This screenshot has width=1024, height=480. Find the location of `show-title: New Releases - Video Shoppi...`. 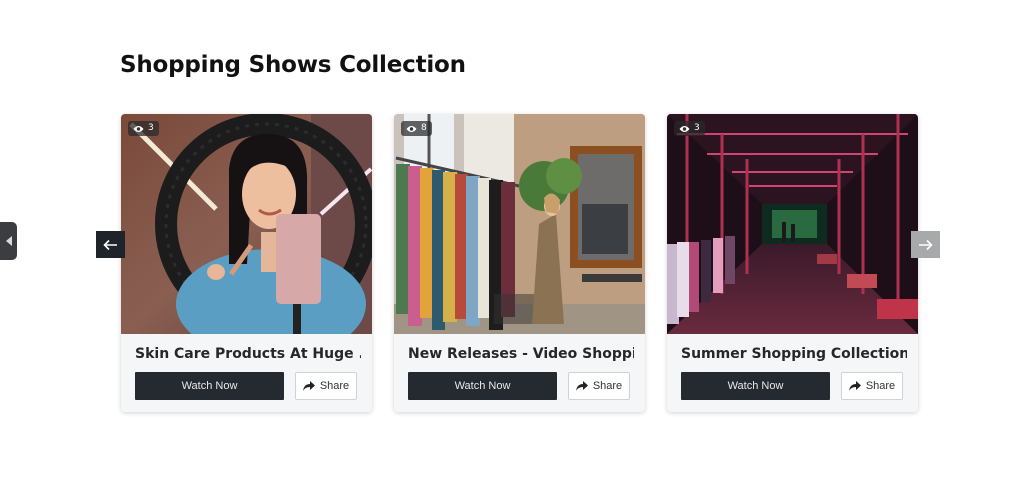

show-title: New Releases - Video Shoppi... is located at coordinates (521, 354).